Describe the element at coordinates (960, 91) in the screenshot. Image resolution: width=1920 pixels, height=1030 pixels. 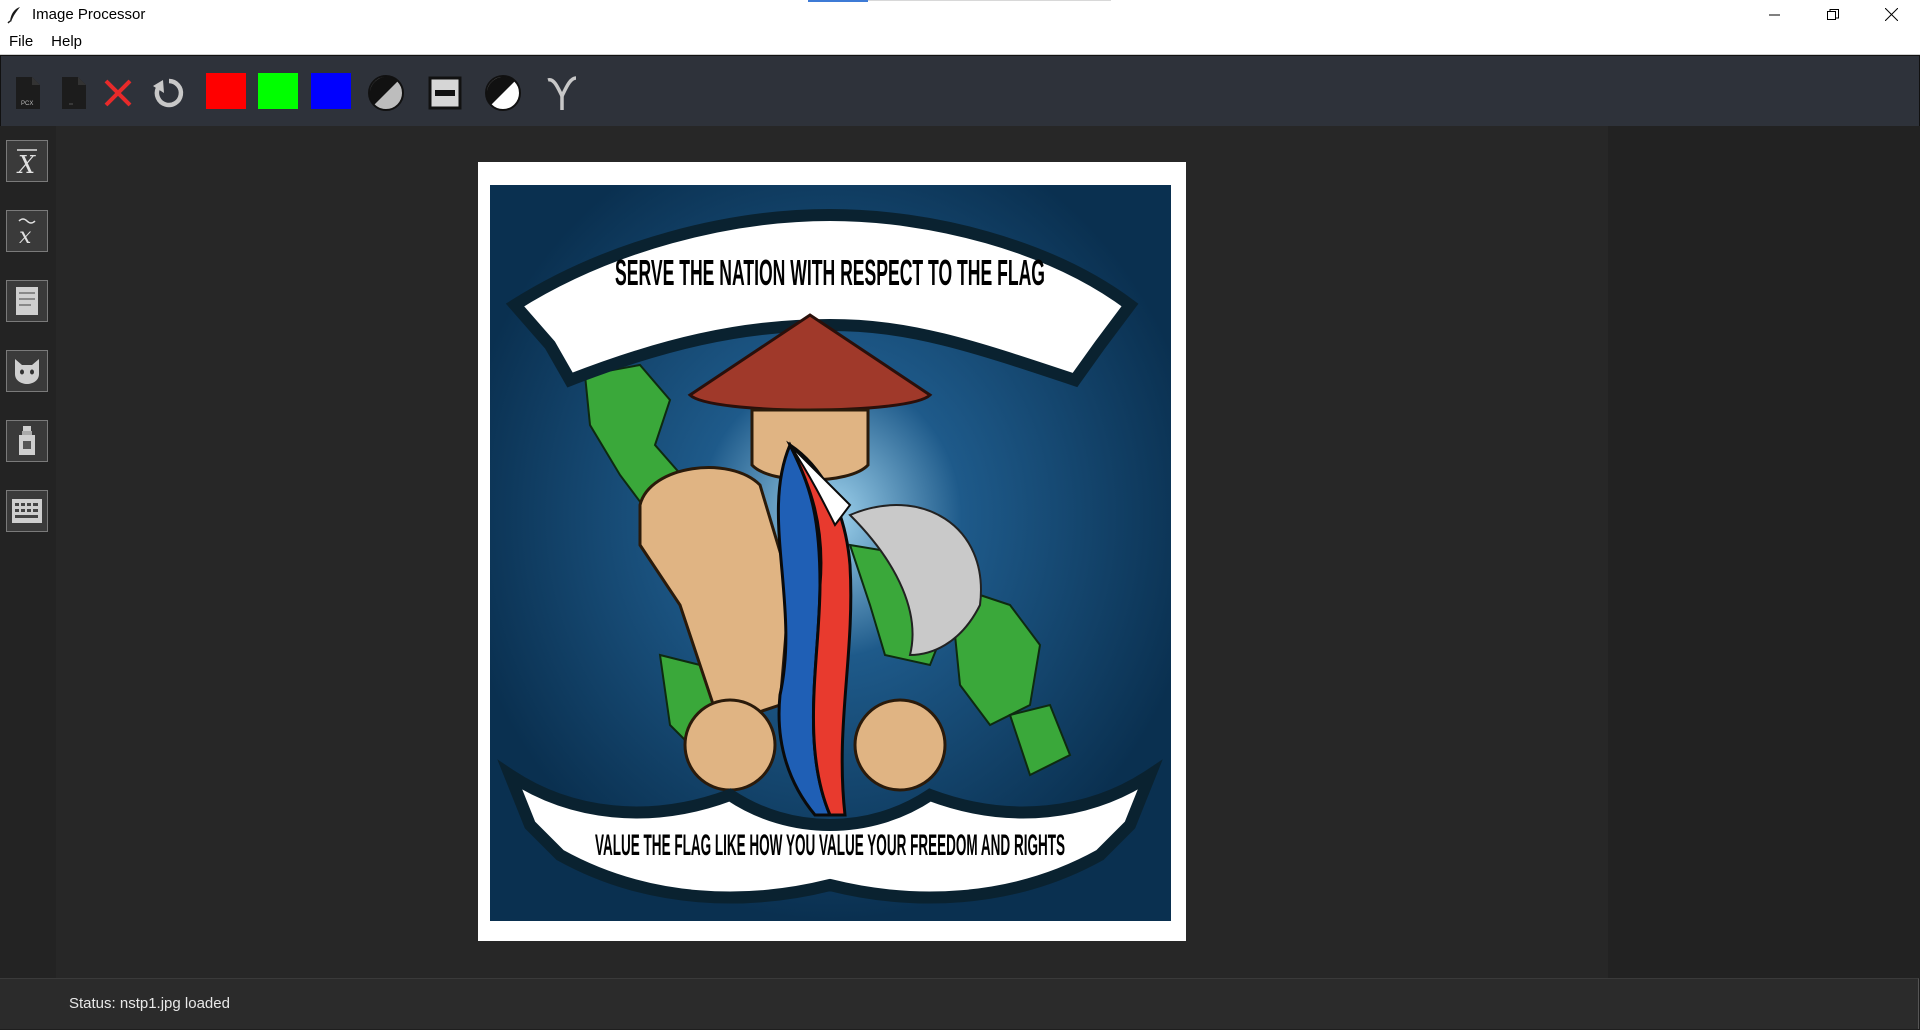
I see `toolbar: PCX` at that location.